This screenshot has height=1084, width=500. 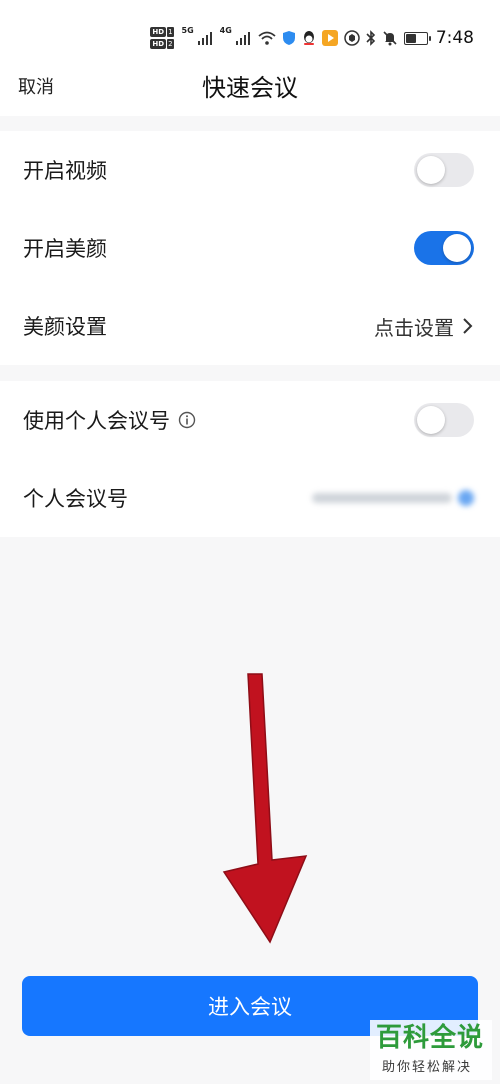 I want to click on shield-app-icon, so click(x=289, y=38).